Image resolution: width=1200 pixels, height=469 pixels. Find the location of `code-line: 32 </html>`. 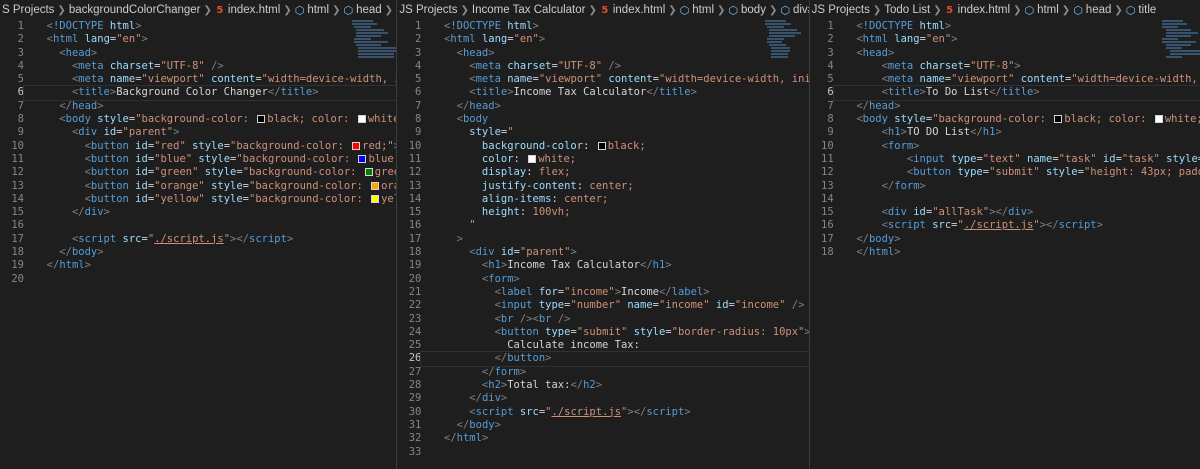

code-line: 32 </html> is located at coordinates (602, 438).